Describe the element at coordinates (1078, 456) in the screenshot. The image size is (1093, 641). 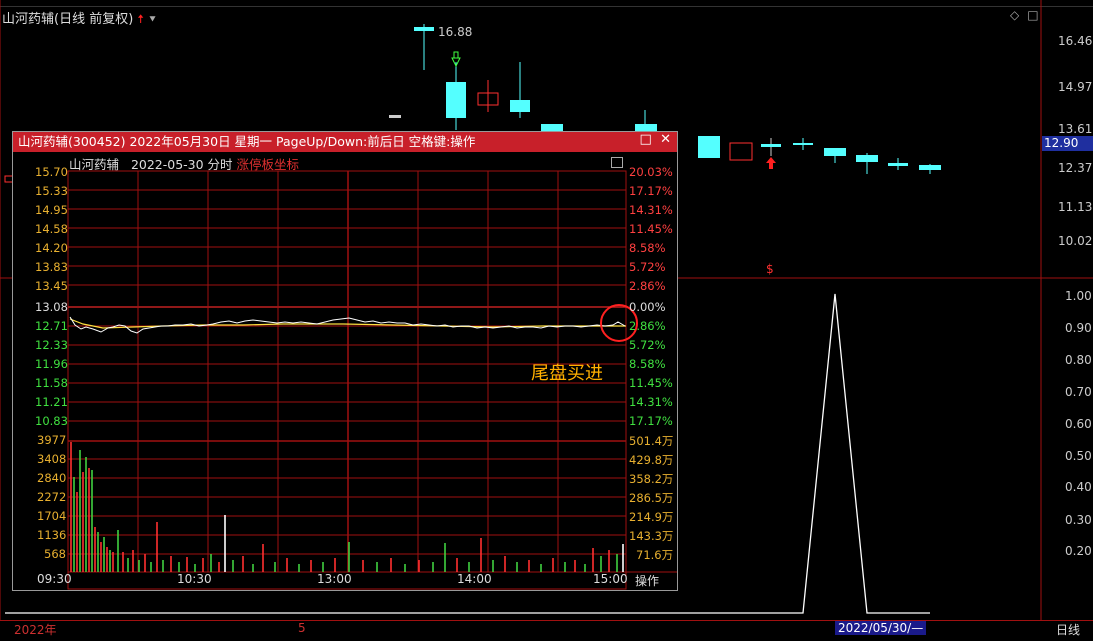
I see `indicator-tick: 0.50` at that location.